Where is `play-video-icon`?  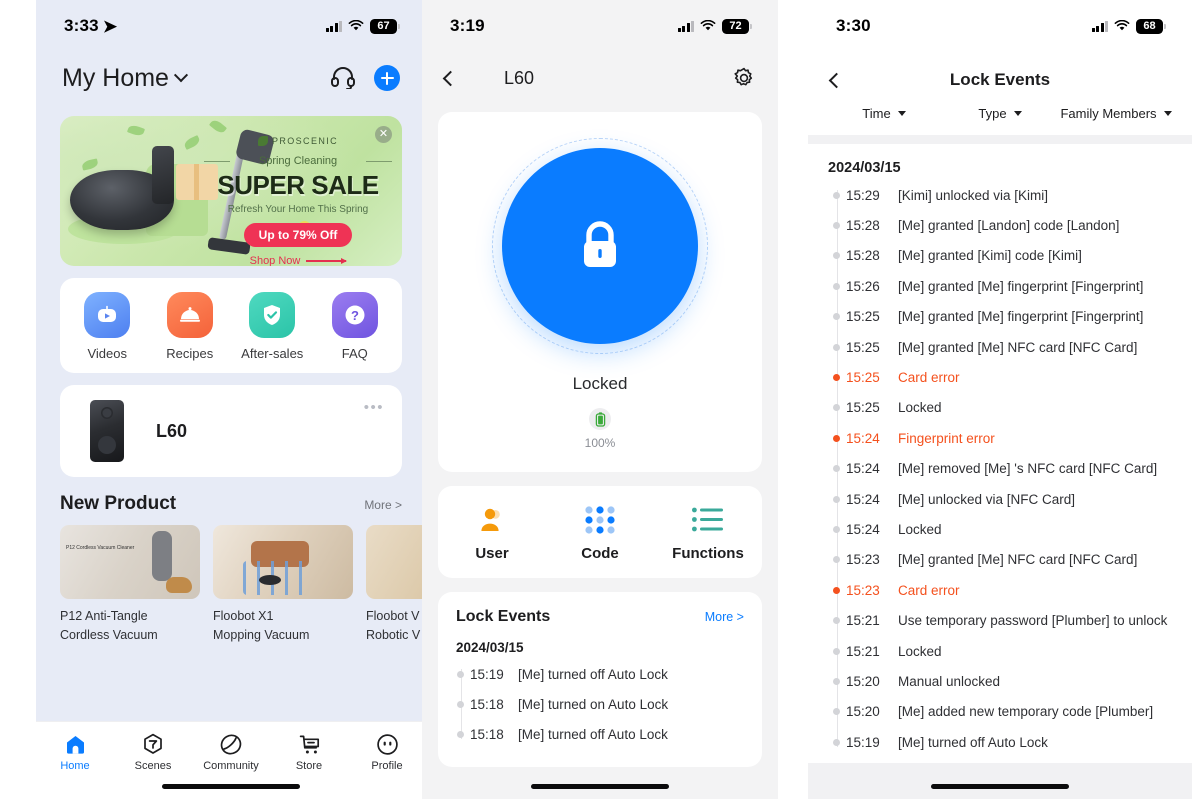
play-video-icon is located at coordinates (107, 315).